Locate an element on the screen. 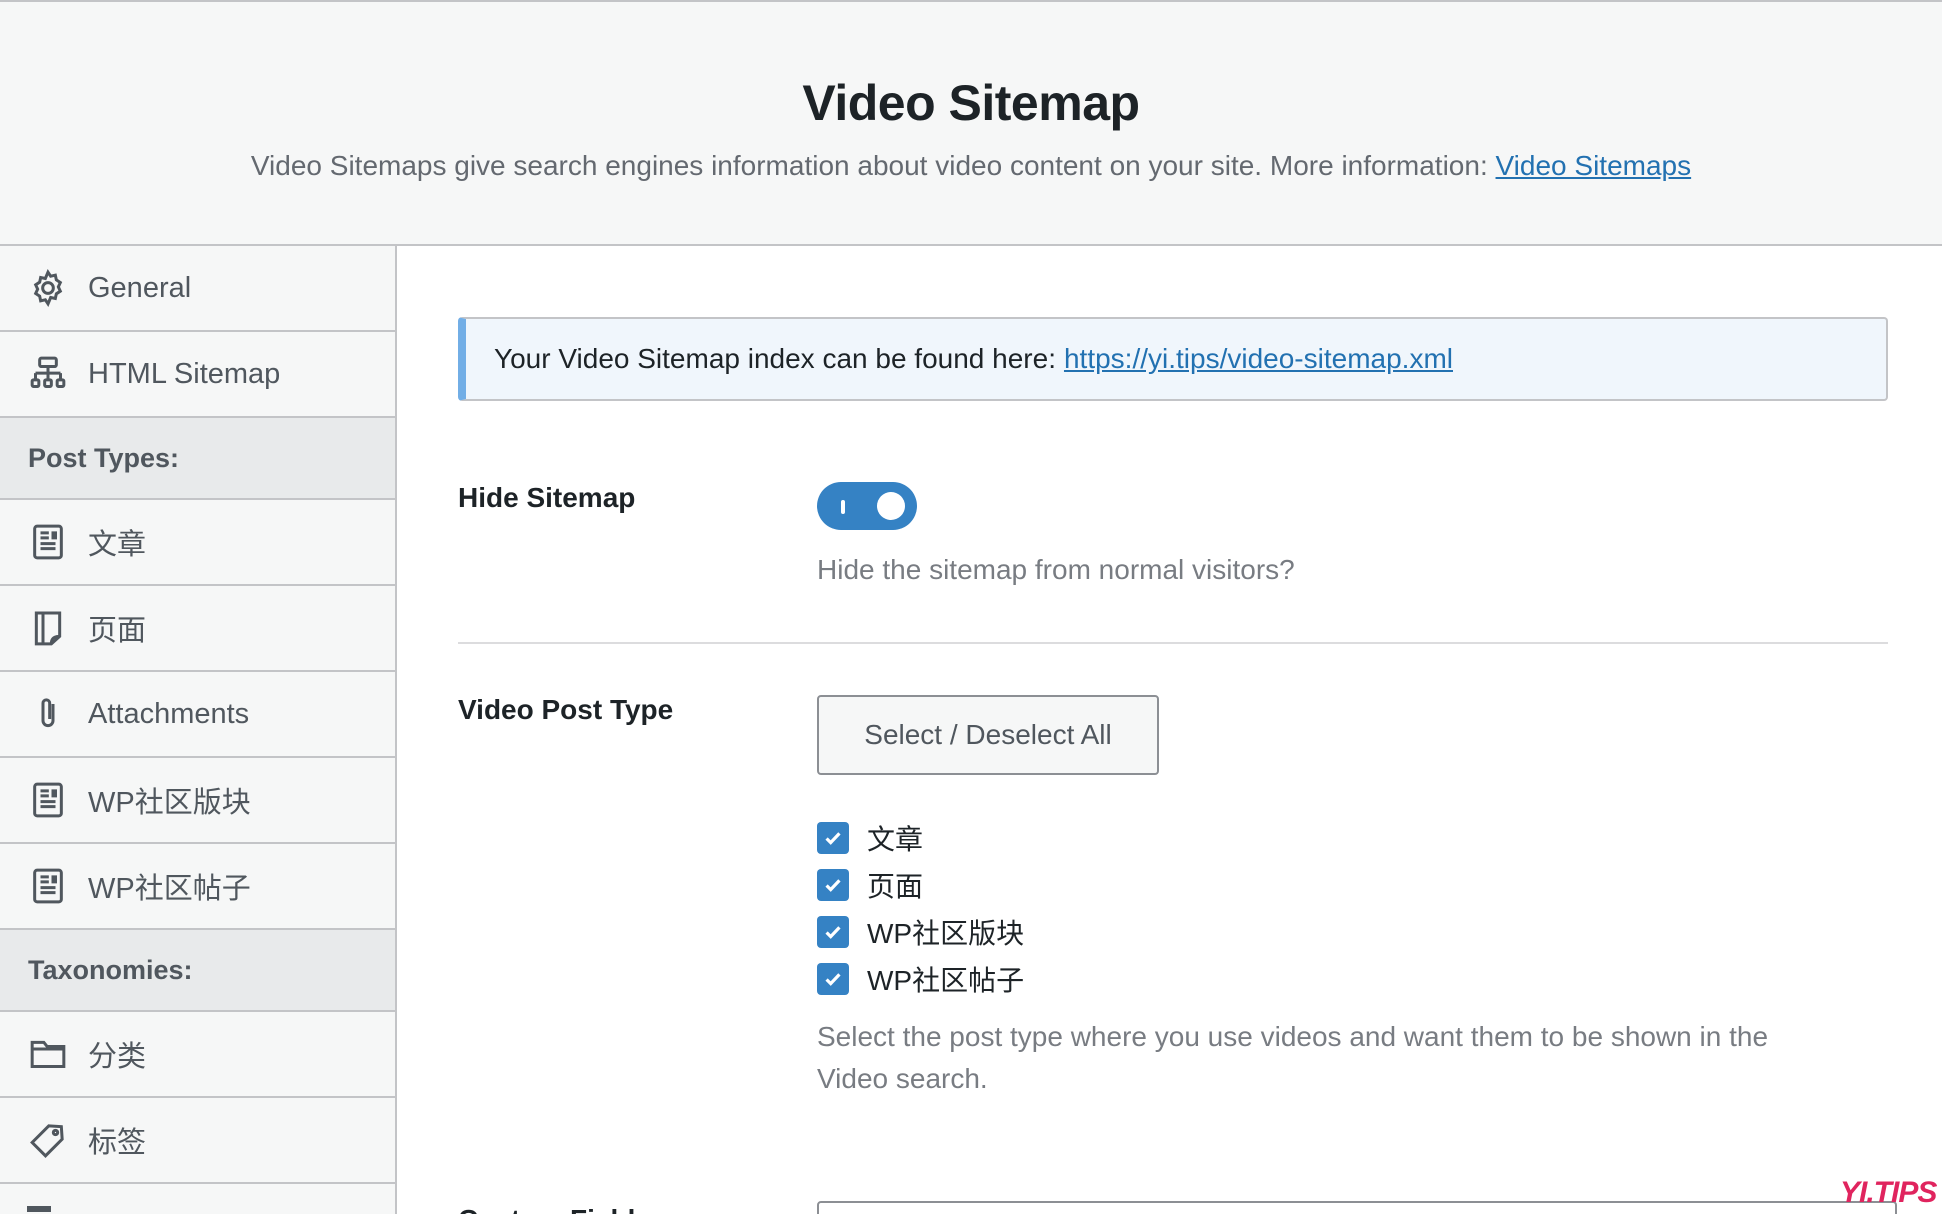 This screenshot has height=1214, width=1942. sidebar-item-attachments: Attachments is located at coordinates (197, 715).